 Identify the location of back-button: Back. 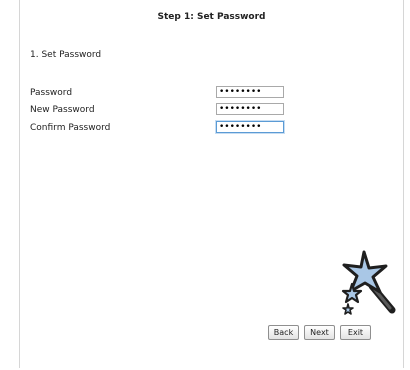
(283, 332).